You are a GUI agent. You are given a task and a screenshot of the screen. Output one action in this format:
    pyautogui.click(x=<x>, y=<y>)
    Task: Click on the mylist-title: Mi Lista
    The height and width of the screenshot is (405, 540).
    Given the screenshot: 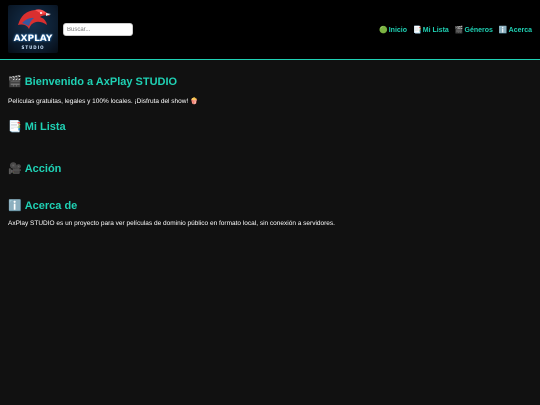 What is the action you would take?
    pyautogui.click(x=45, y=127)
    